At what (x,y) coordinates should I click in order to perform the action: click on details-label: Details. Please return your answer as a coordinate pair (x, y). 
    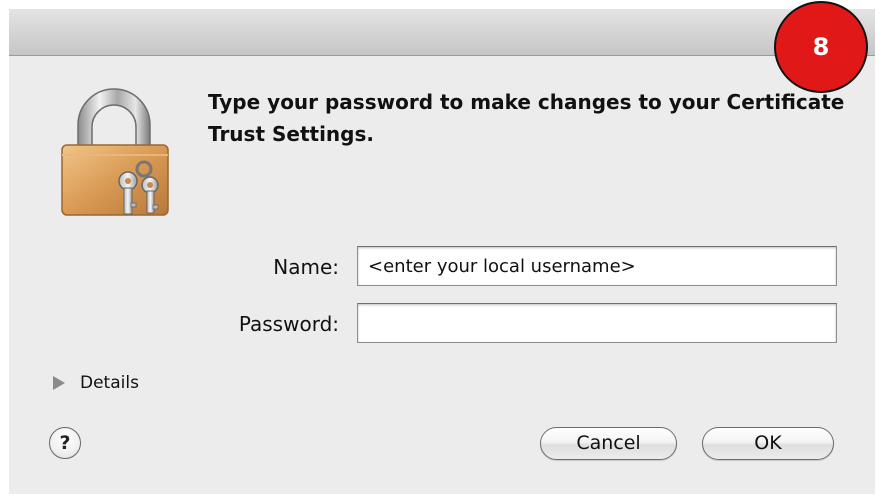
    Looking at the image, I should click on (109, 383).